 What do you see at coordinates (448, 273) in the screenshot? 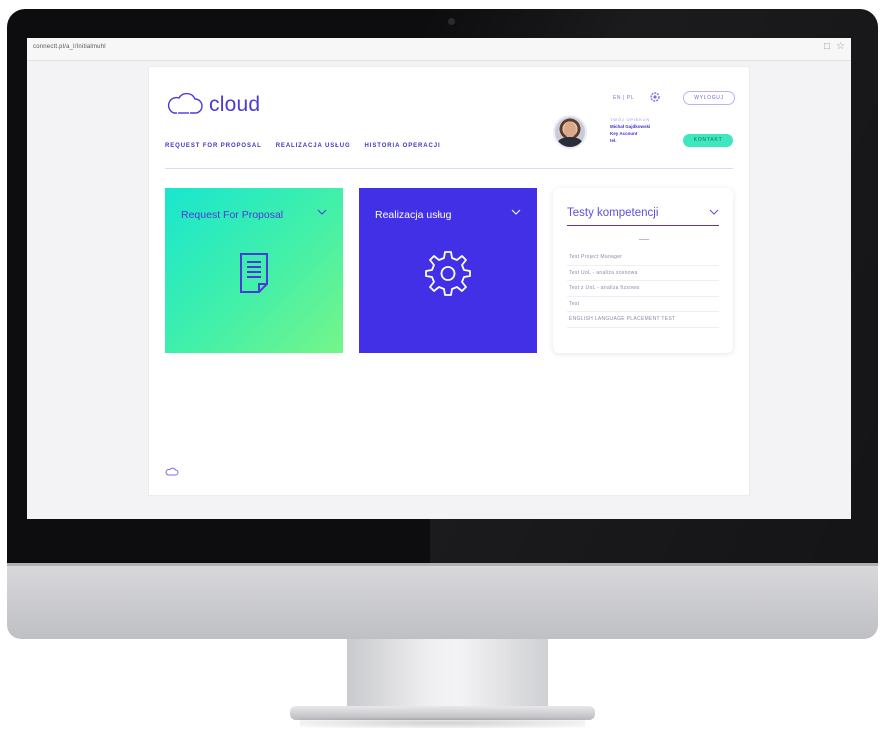
I see `gear-icon` at bounding box center [448, 273].